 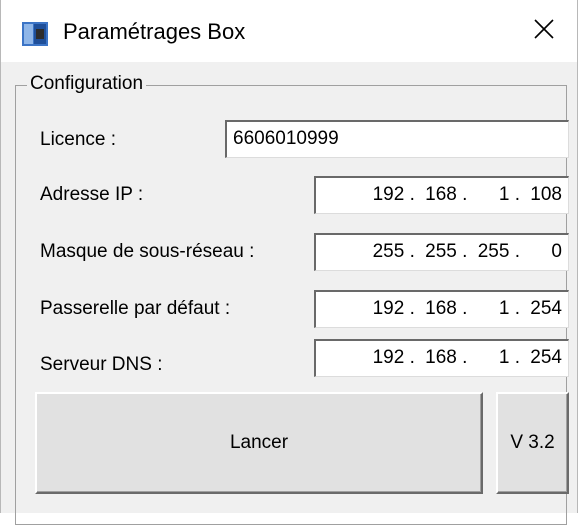 I want to click on title-bar: Paramétrages Box, so click(x=289, y=31).